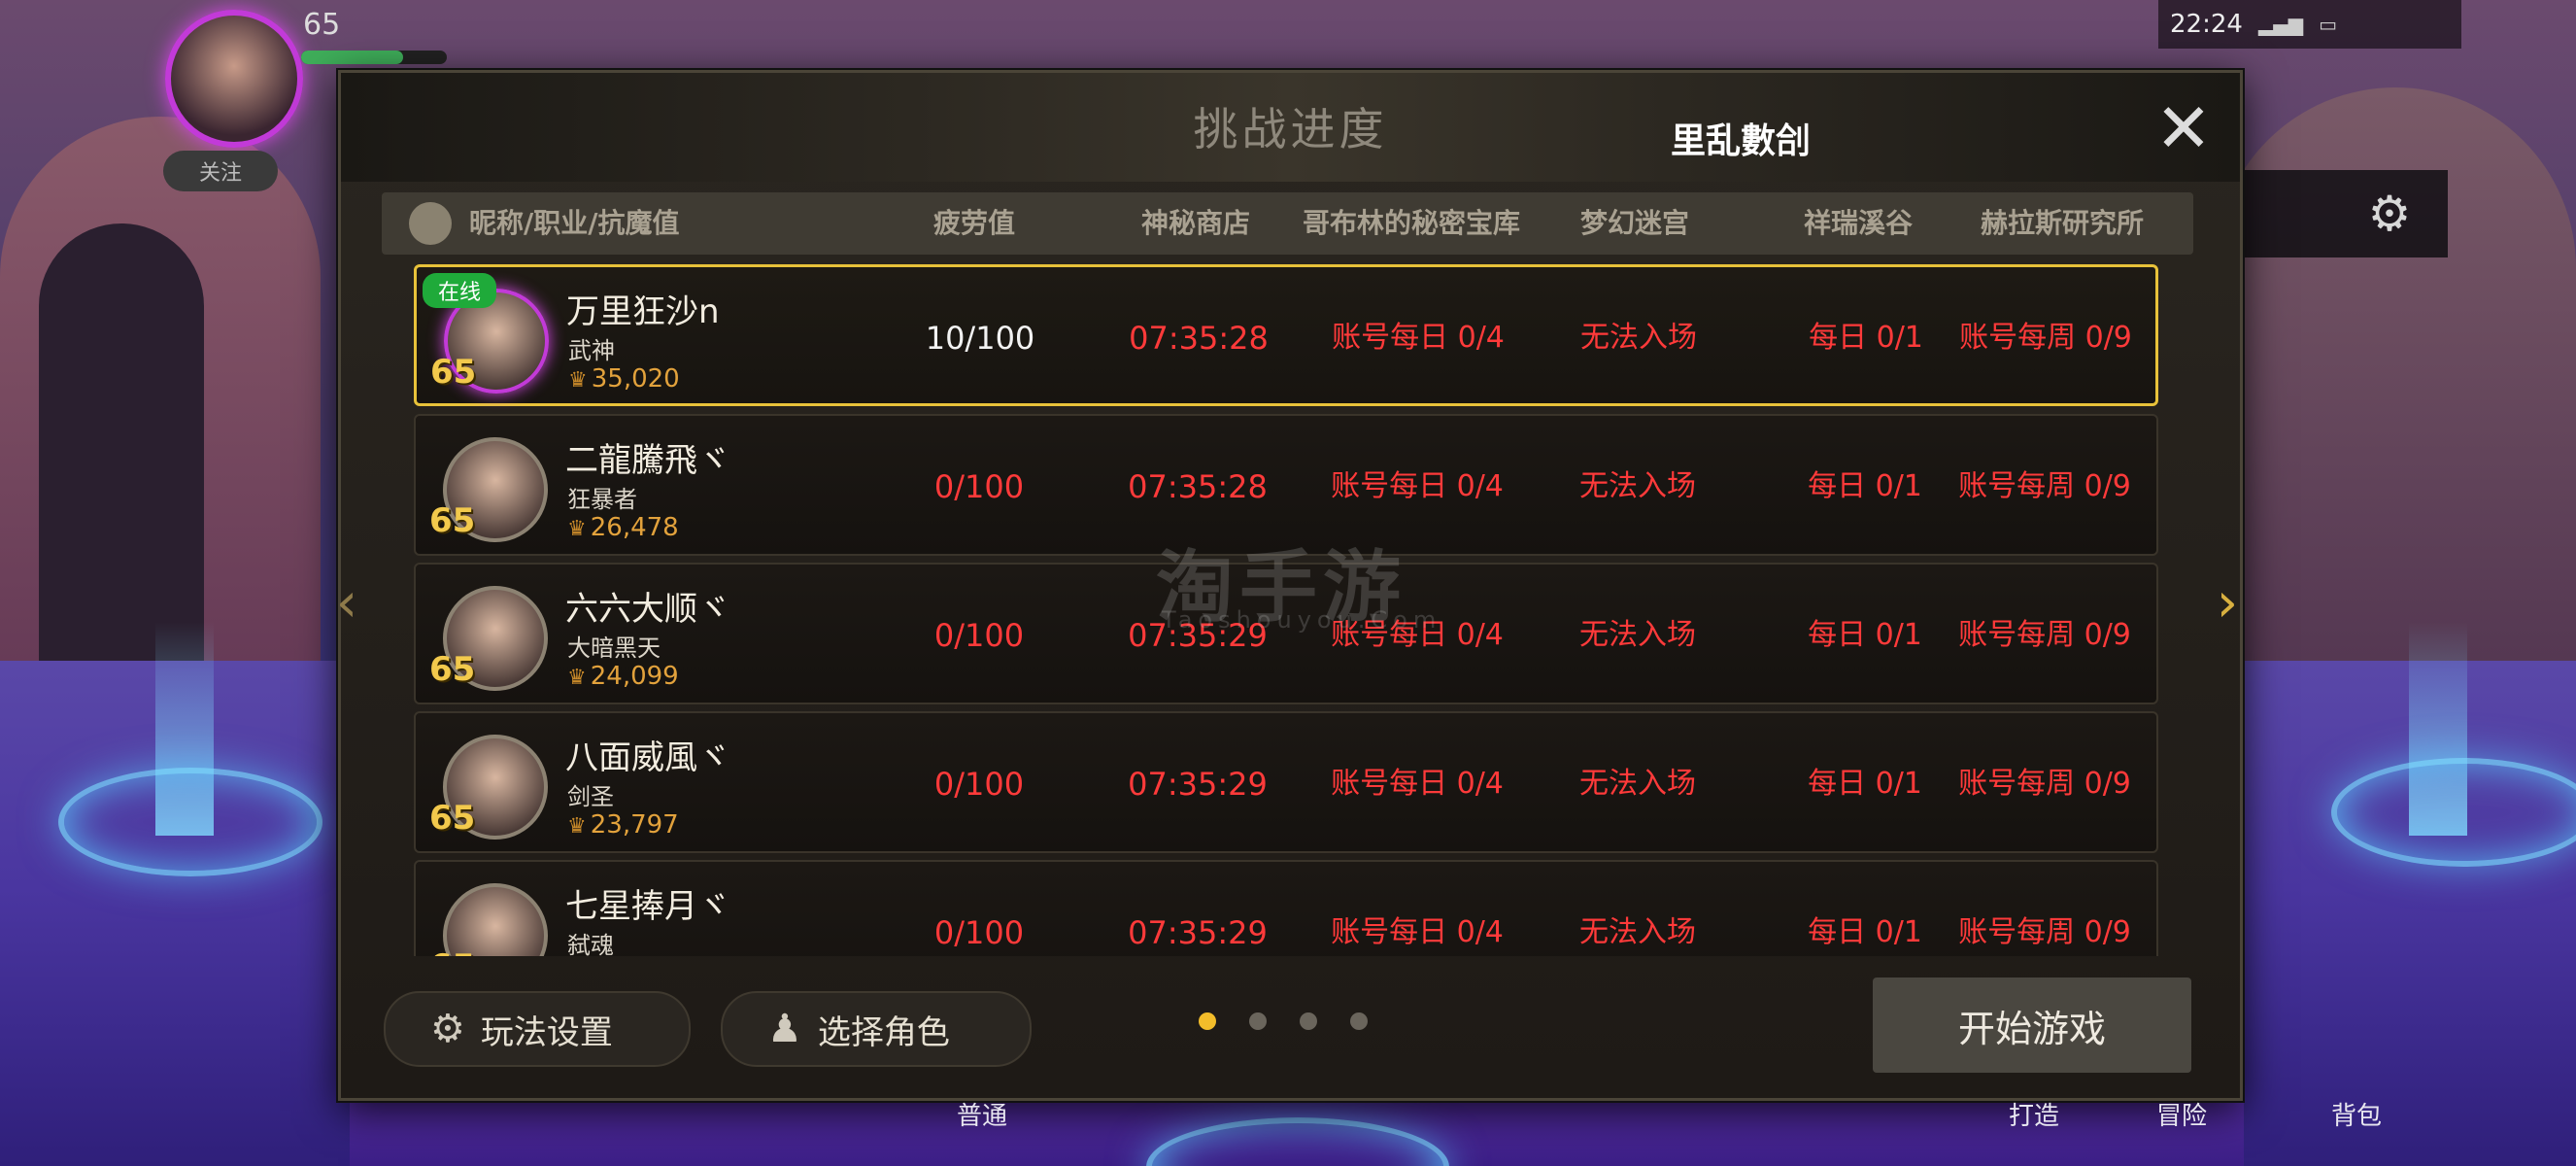  What do you see at coordinates (784, 1029) in the screenshot?
I see `character-switch-icon: ♟` at bounding box center [784, 1029].